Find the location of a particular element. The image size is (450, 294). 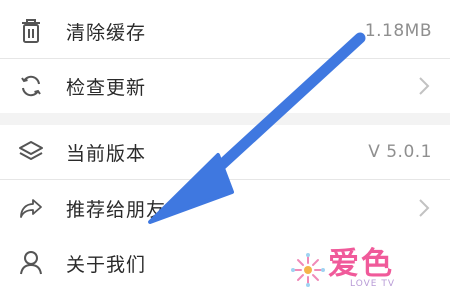

share-icon is located at coordinates (31, 208).